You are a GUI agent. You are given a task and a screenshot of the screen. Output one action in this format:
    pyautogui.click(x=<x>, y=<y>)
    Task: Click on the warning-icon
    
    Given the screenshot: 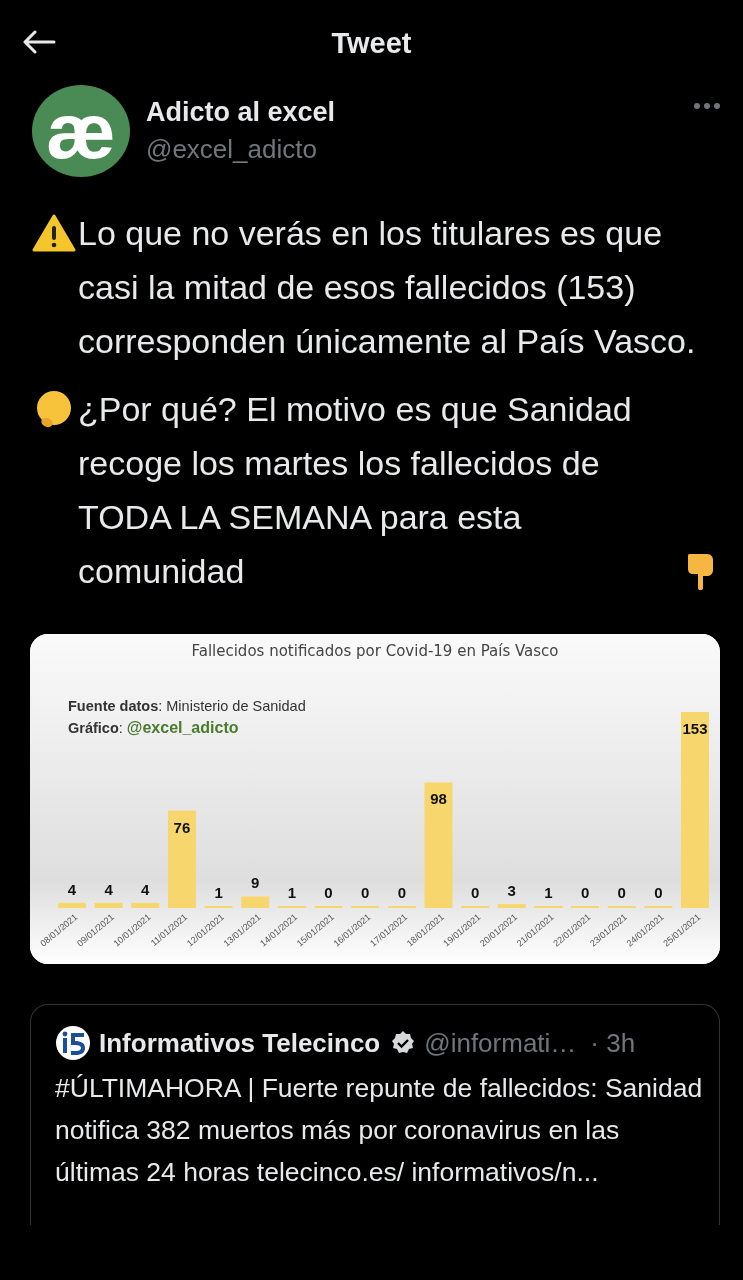 What is the action you would take?
    pyautogui.click(x=54, y=233)
    